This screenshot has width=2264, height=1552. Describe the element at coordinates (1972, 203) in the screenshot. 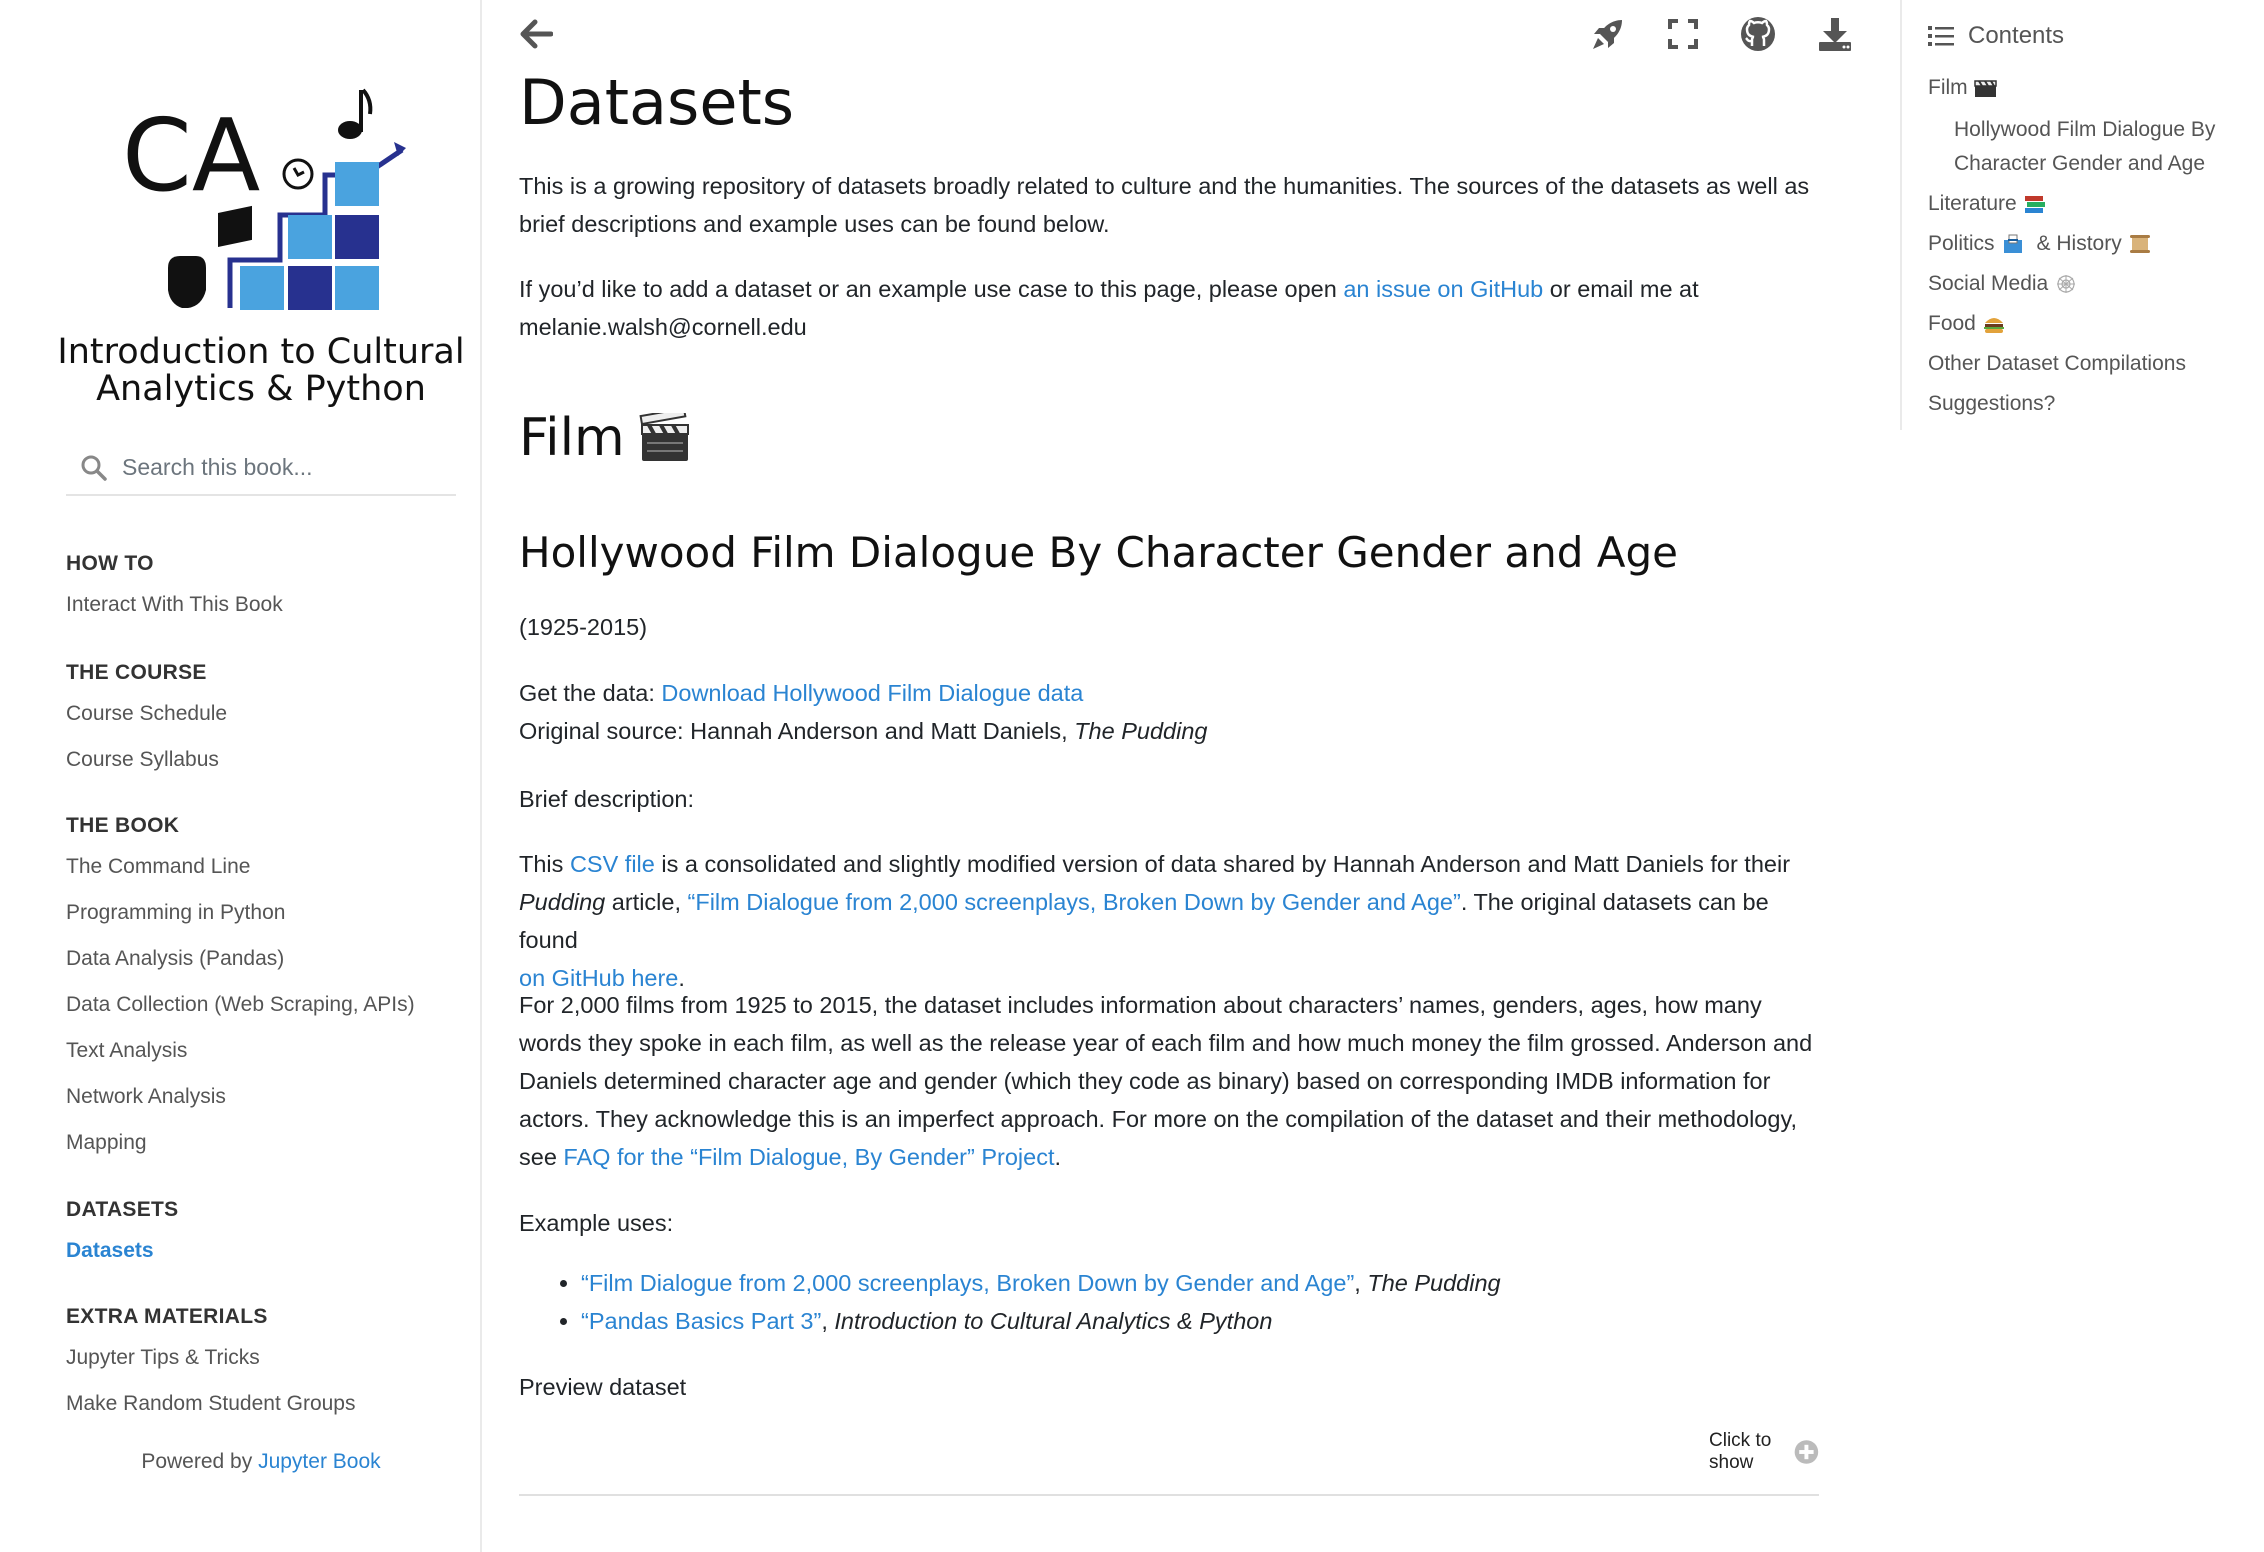

I see `toc-item-label: Literature` at that location.